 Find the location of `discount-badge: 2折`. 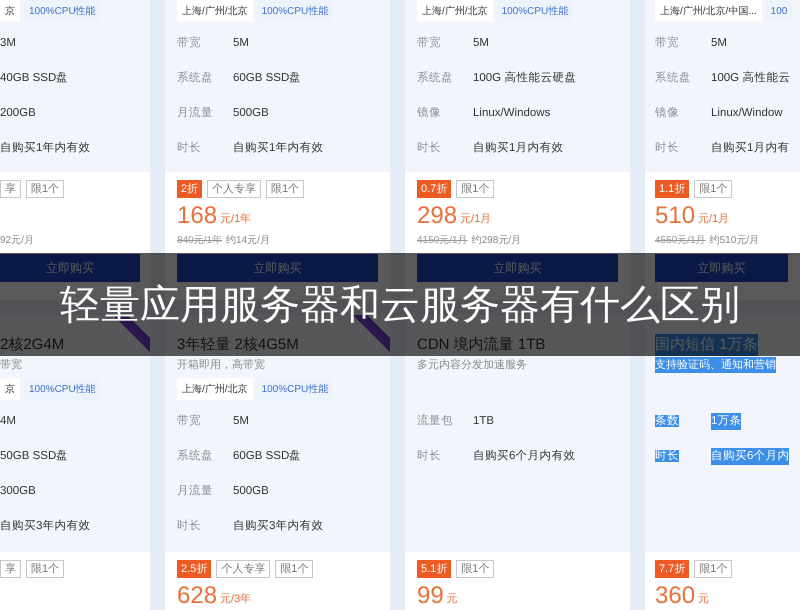

discount-badge: 2折 is located at coordinates (189, 189).